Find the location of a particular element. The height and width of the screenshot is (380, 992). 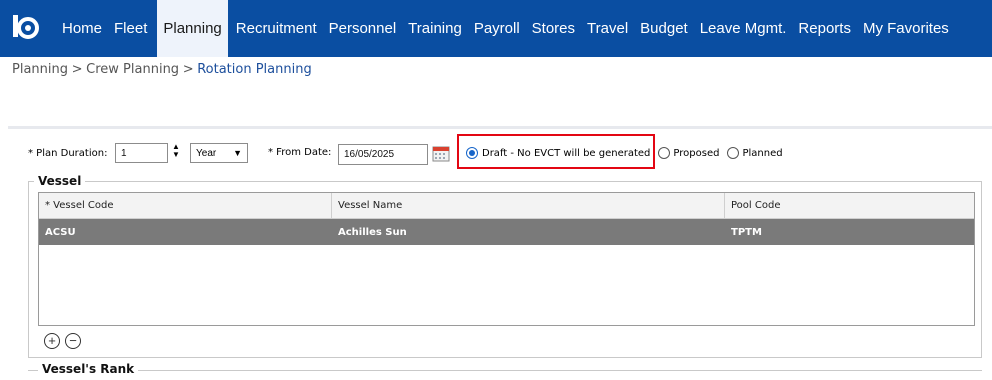

from-date-input: 16/05/2025 is located at coordinates (383, 154).